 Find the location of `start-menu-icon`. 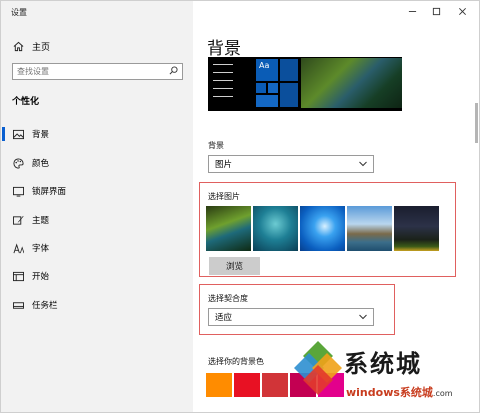

start-menu-icon is located at coordinates (18, 276).